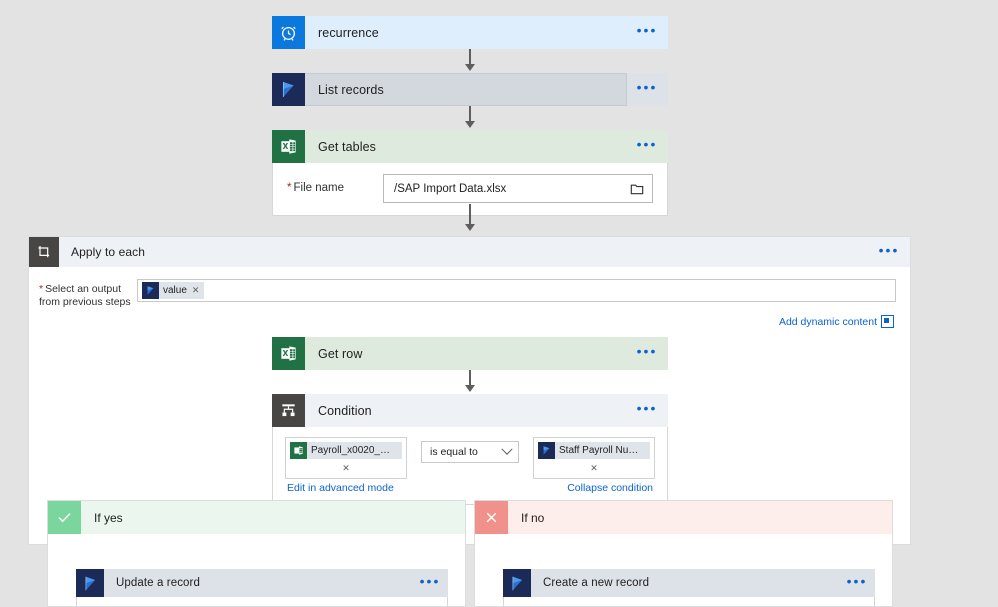 The width and height of the screenshot is (998, 607). Describe the element at coordinates (689, 583) in the screenshot. I see `create-record-header: Create a new record •••` at that location.